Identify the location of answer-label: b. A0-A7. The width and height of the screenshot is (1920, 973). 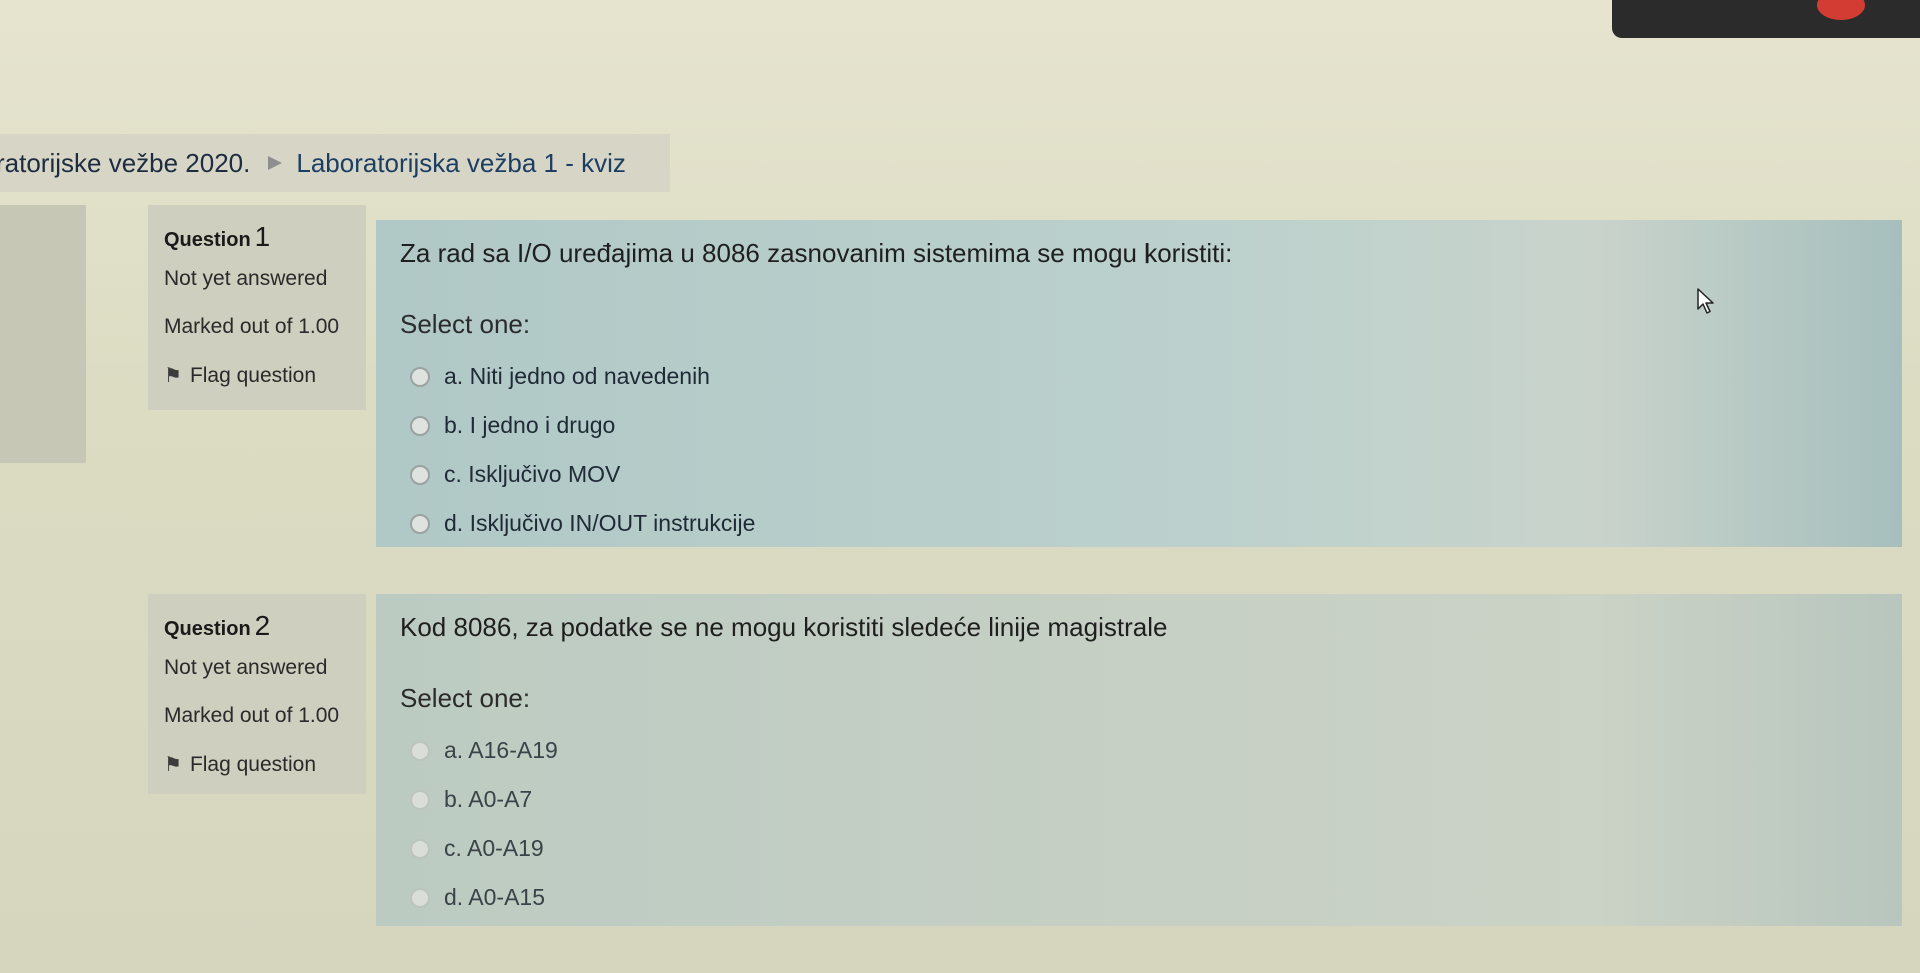
(488, 799).